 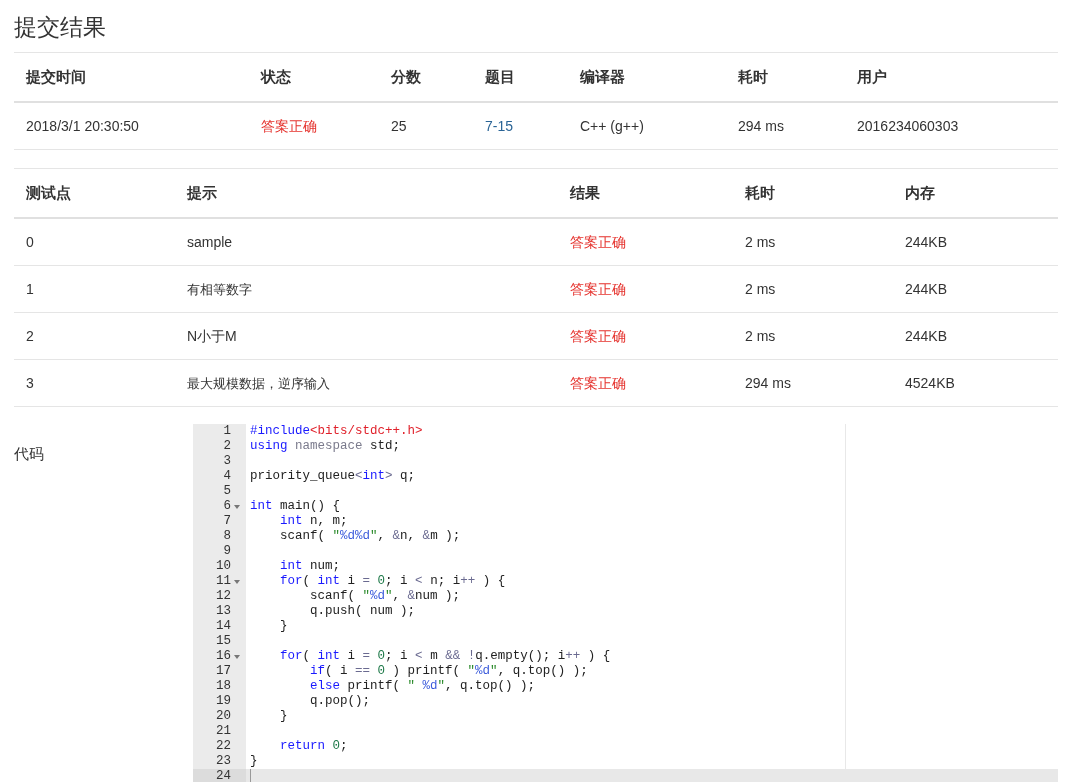 What do you see at coordinates (223, 775) in the screenshot?
I see `line-number: 24` at bounding box center [223, 775].